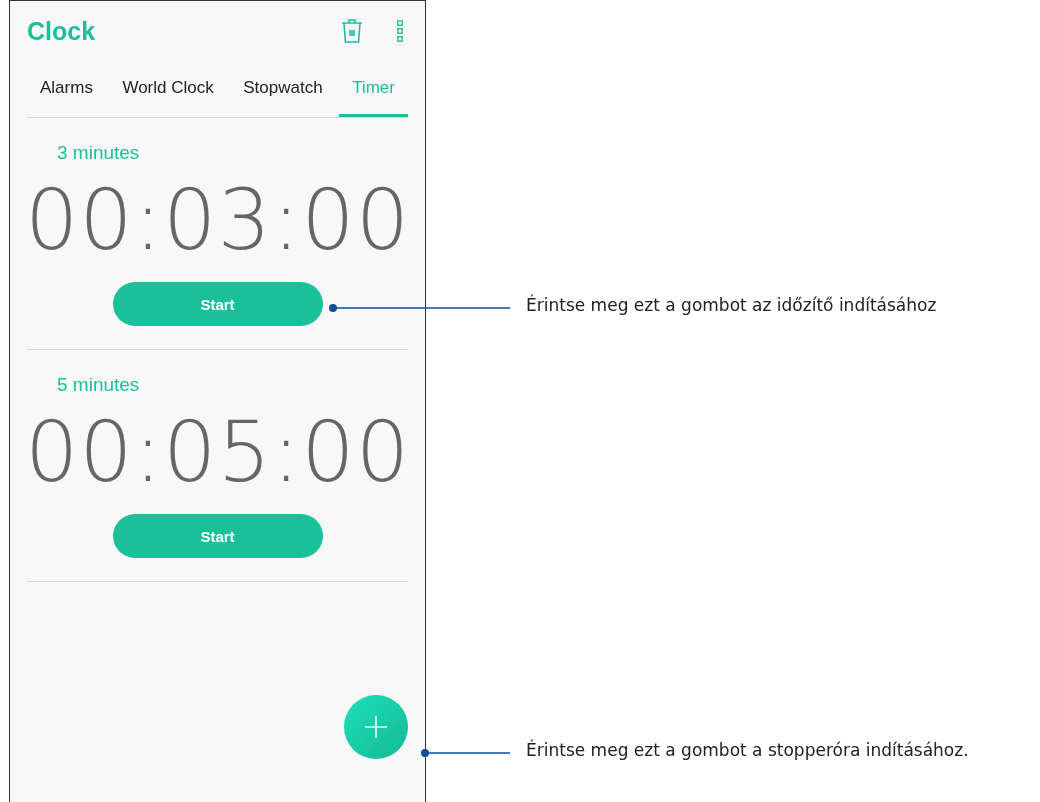 The image size is (1040, 802). What do you see at coordinates (98, 385) in the screenshot?
I see `timer-label: 5 minutes` at bounding box center [98, 385].